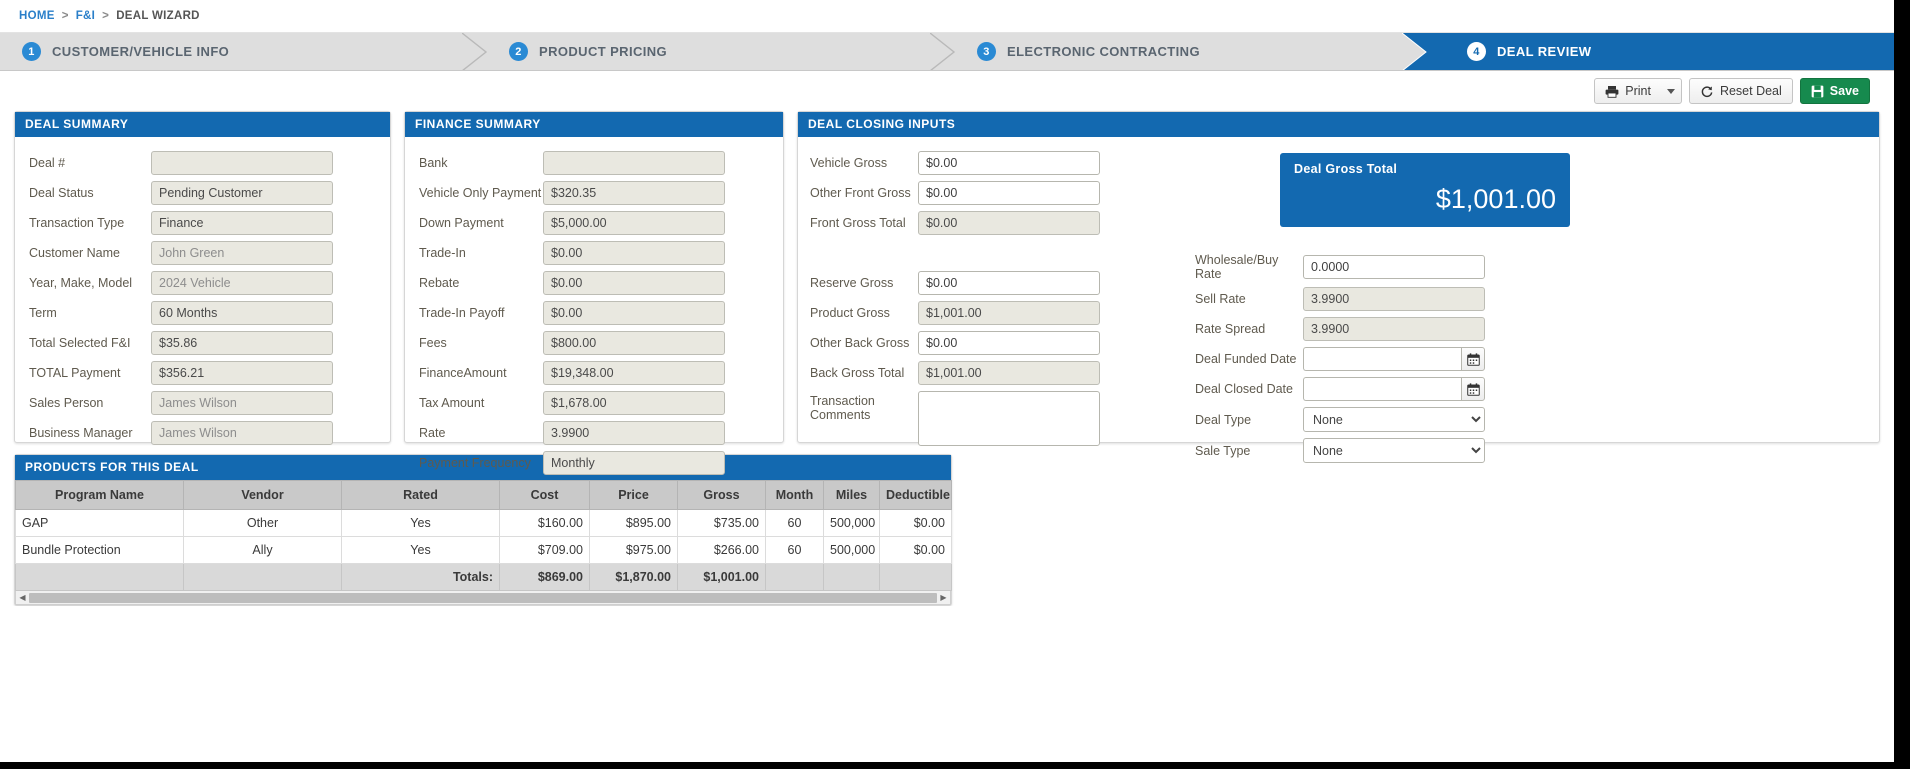 The image size is (1910, 769). I want to click on deal-closing-inputs-title: DEAL CLOSING INPUTS, so click(1338, 124).